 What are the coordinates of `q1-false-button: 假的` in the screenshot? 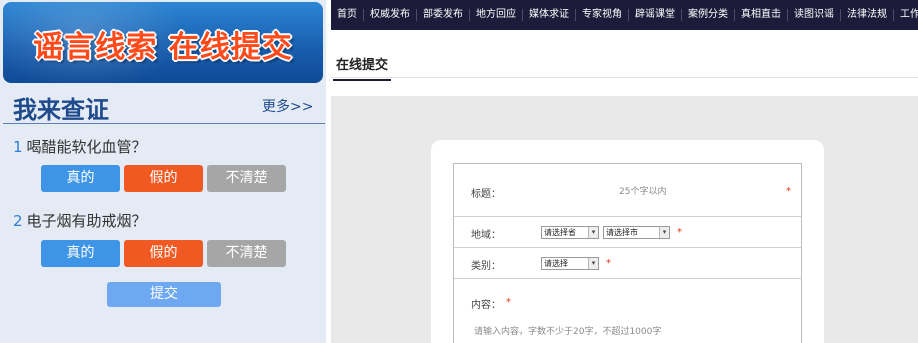 It's located at (163, 178).